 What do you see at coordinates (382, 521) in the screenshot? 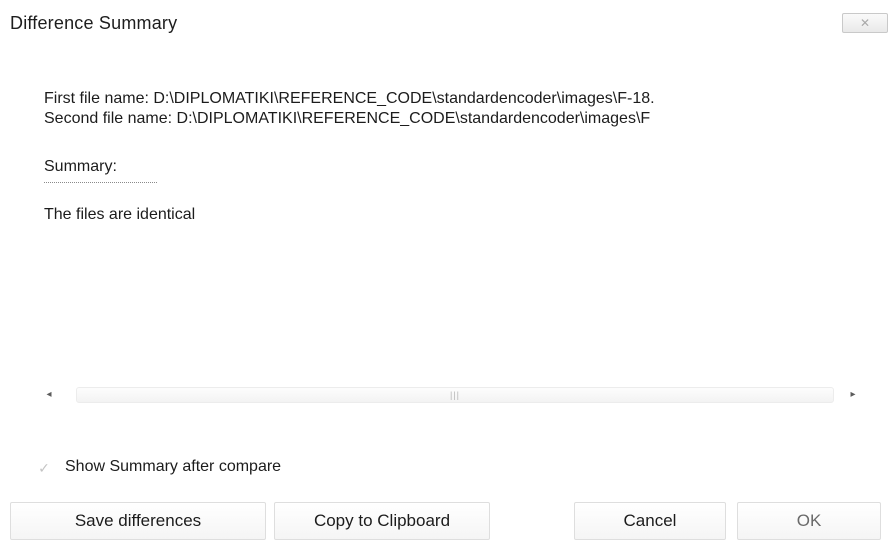
I see `copy-to-clipboard-button: Copy to Clipboard` at bounding box center [382, 521].